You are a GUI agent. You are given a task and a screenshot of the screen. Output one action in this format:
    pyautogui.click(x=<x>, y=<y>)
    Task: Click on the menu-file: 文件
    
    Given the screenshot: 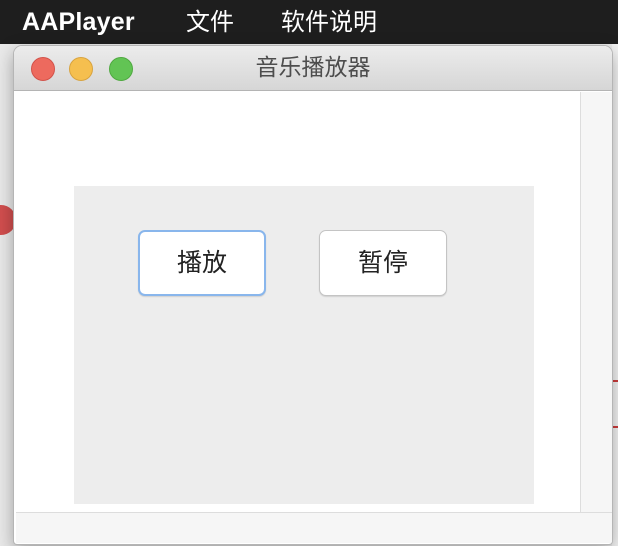 What is the action you would take?
    pyautogui.click(x=210, y=22)
    